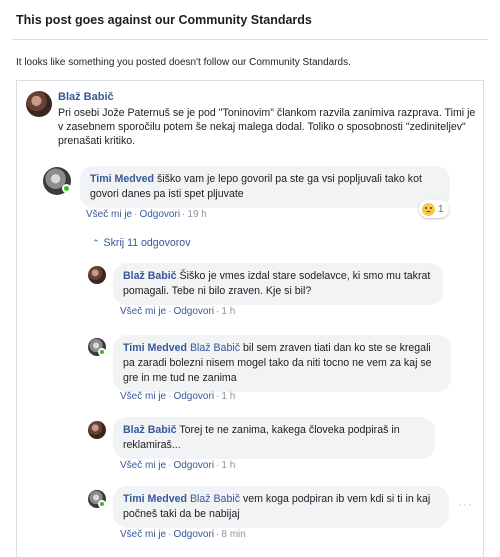 Image resolution: width=500 pixels, height=557 pixels. What do you see at coordinates (441, 209) in the screenshot?
I see `reaction-count-value: 1` at bounding box center [441, 209].